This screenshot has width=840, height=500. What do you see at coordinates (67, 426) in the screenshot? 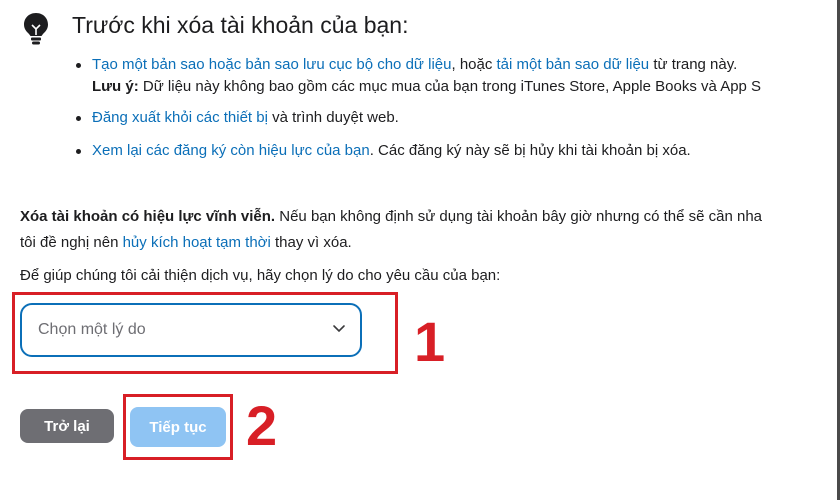
I see `back-button: Trở lại` at bounding box center [67, 426].